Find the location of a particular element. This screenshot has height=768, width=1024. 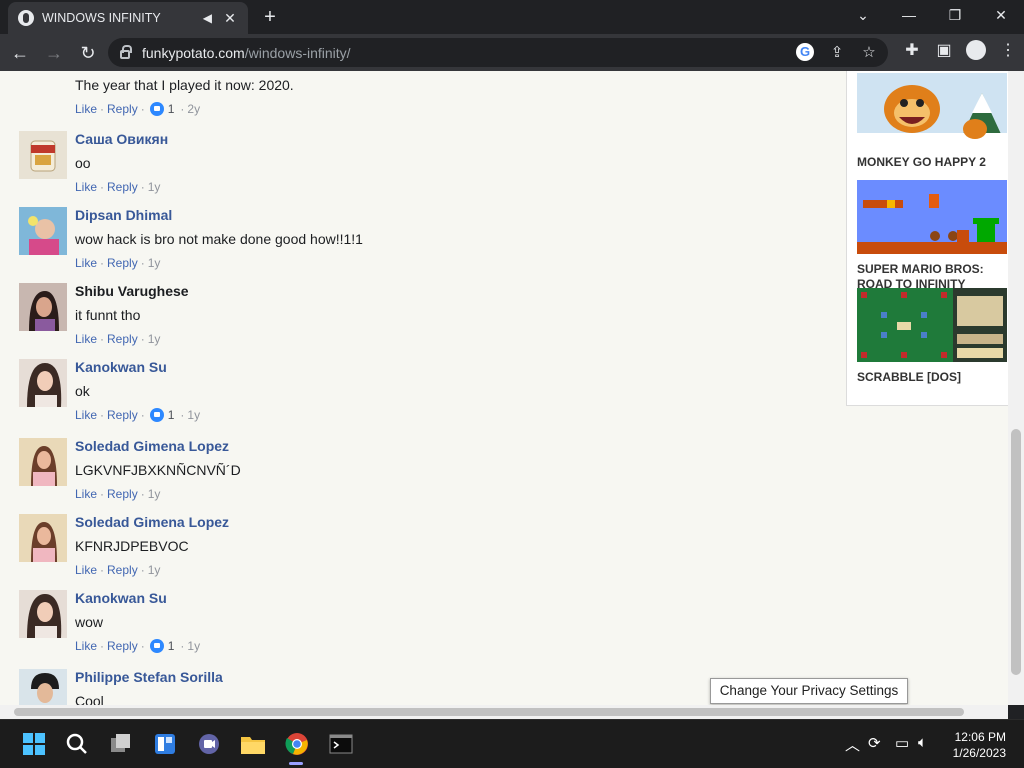

forward-arrow-icon: → is located at coordinates (54, 53).